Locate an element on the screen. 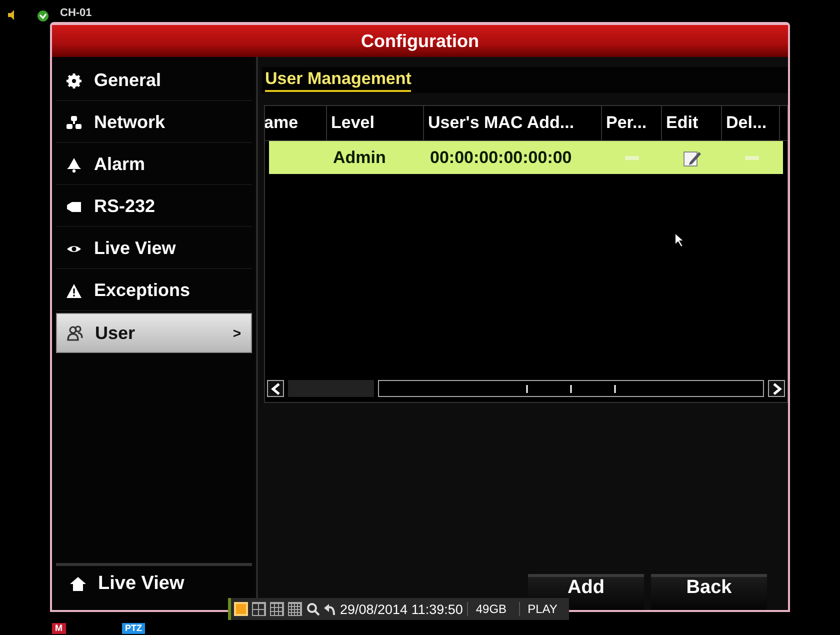  menu-item: User > is located at coordinates (154, 333).